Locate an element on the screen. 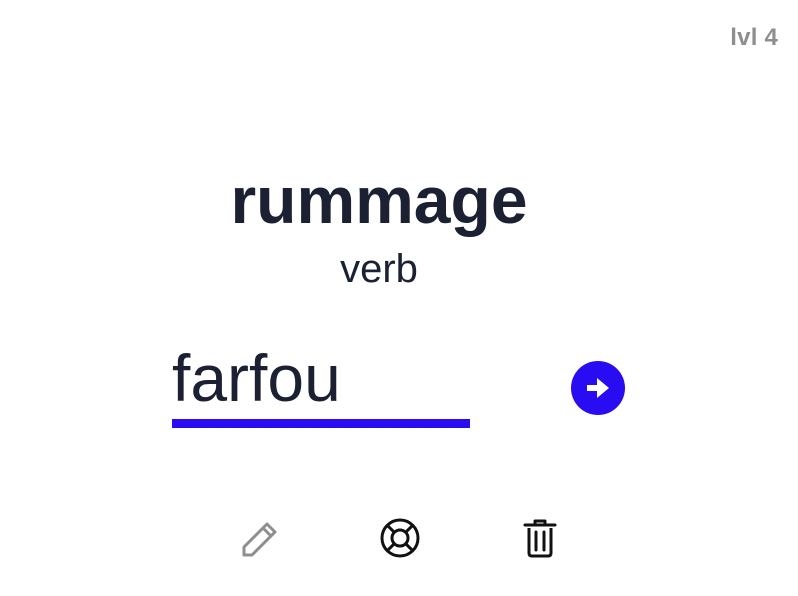 The height and width of the screenshot is (596, 798). trash-icon is located at coordinates (540, 538).